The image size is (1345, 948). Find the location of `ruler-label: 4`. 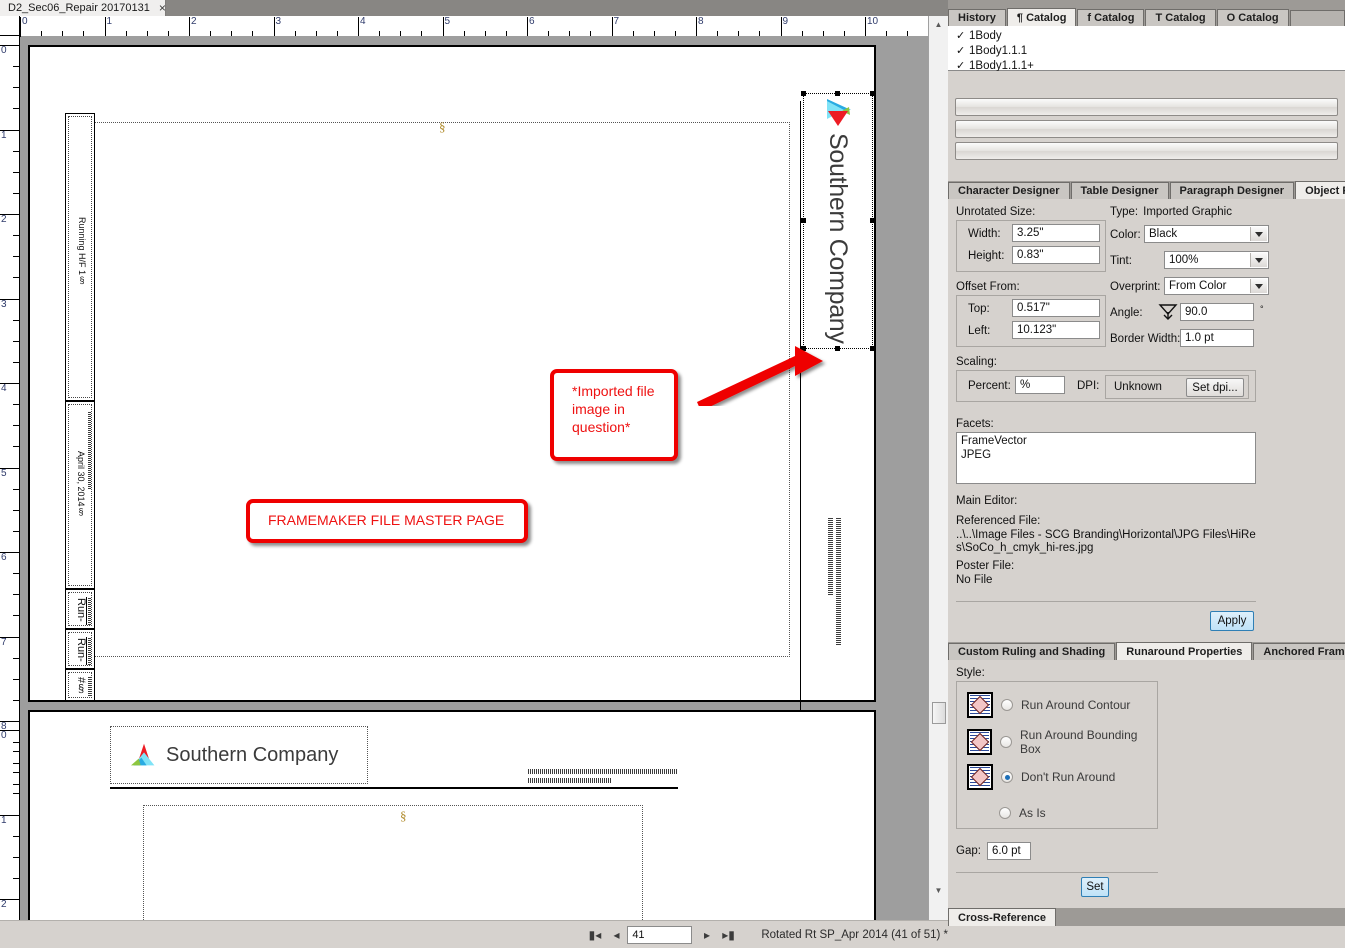

ruler-label: 4 is located at coordinates (4, 388).